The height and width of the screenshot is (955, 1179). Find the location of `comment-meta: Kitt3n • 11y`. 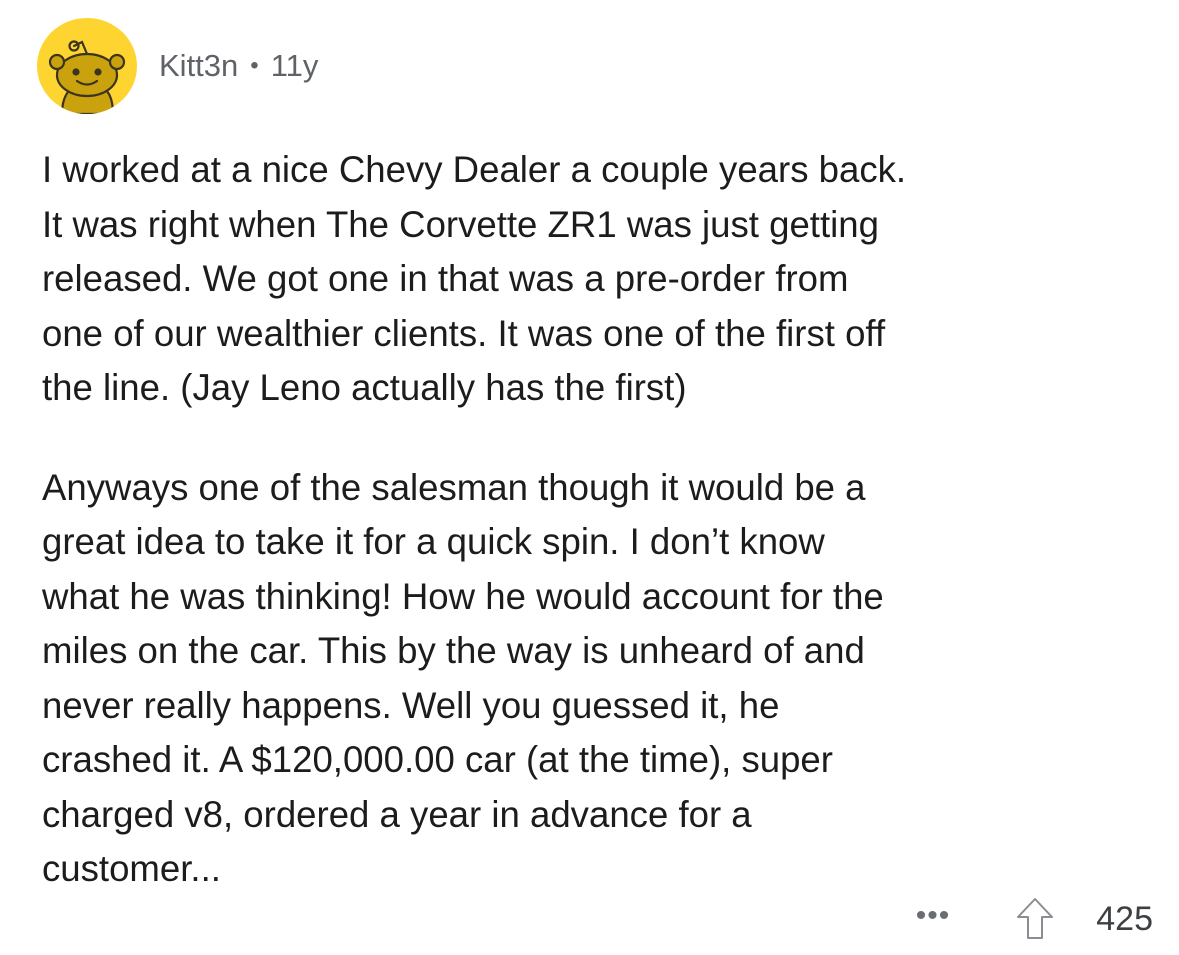

comment-meta: Kitt3n • 11y is located at coordinates (238, 66).